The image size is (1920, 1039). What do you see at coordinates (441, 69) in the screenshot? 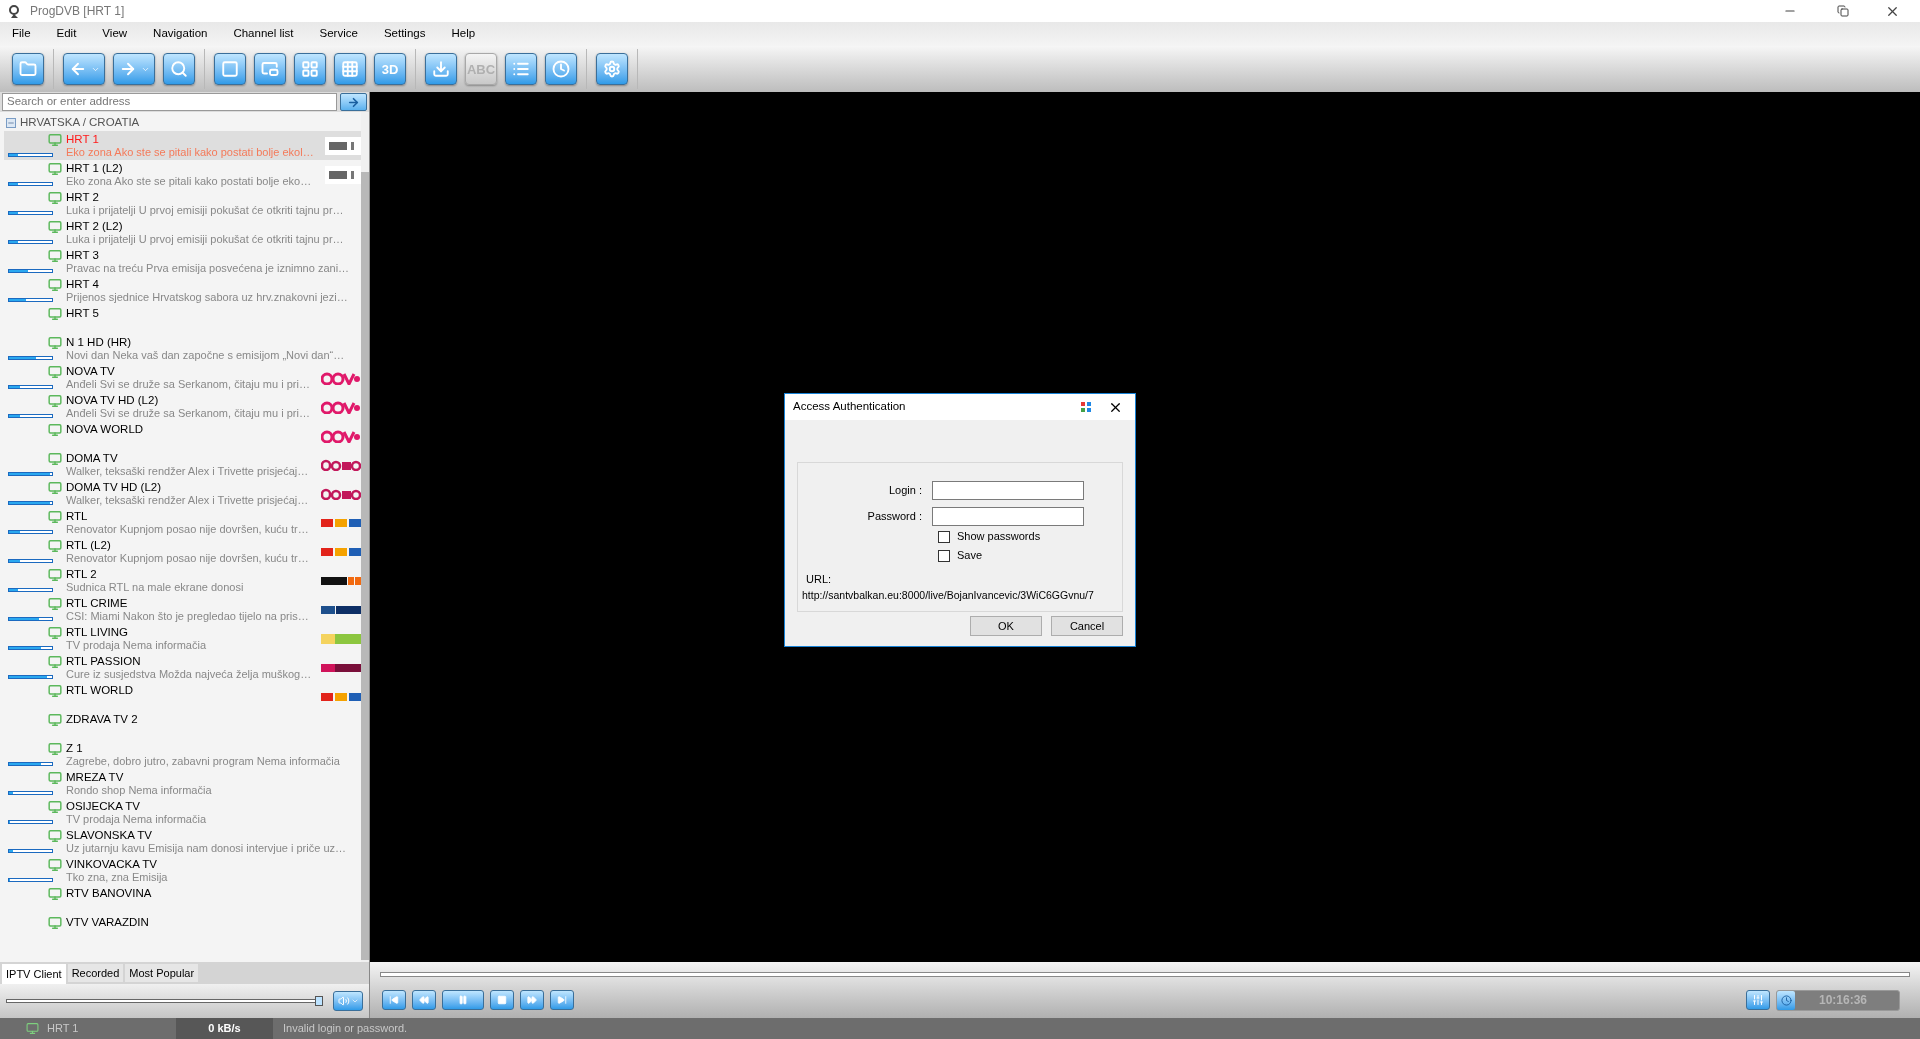
I see `record-button` at bounding box center [441, 69].